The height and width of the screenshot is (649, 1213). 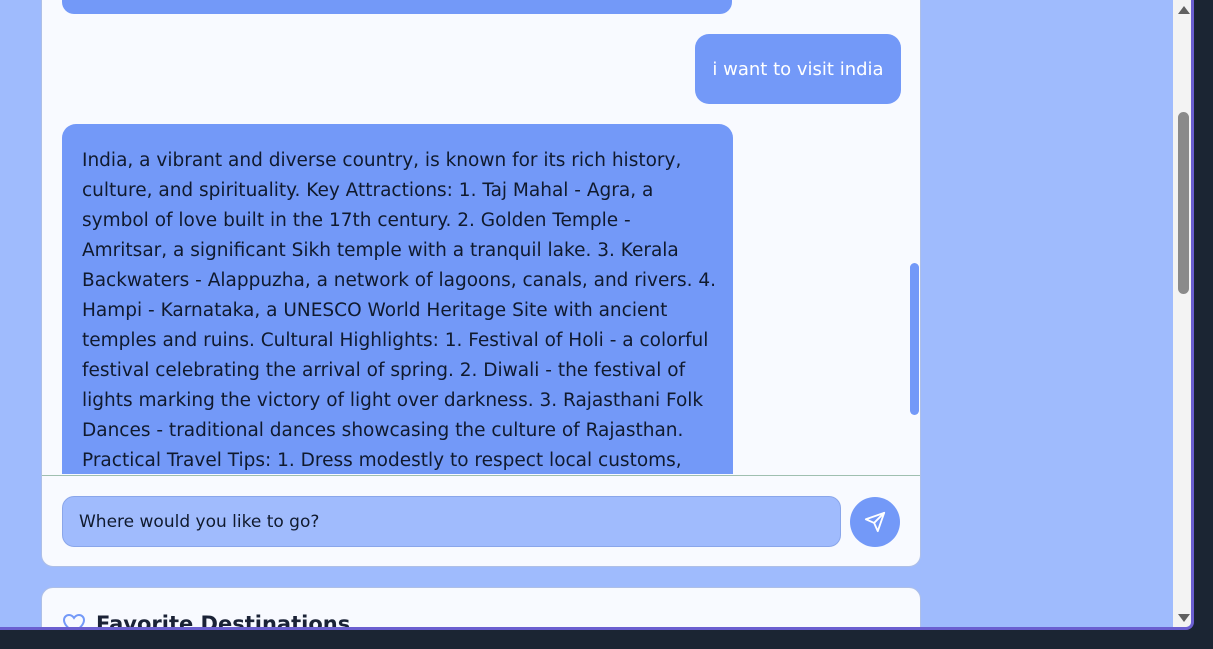 I want to click on send-button, so click(x=875, y=522).